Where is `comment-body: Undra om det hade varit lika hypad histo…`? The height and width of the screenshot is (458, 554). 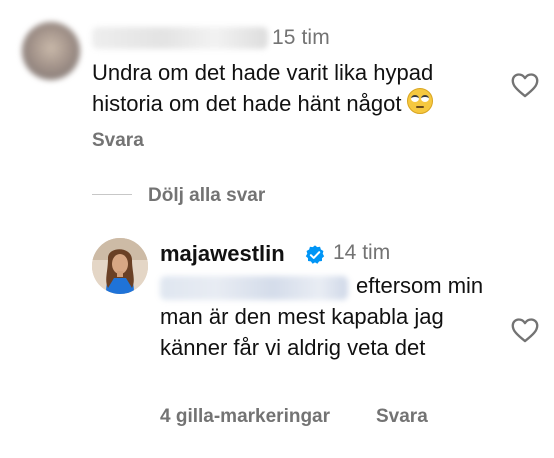
comment-body: Undra om det hade varit lika hypad histo… is located at coordinates (263, 88).